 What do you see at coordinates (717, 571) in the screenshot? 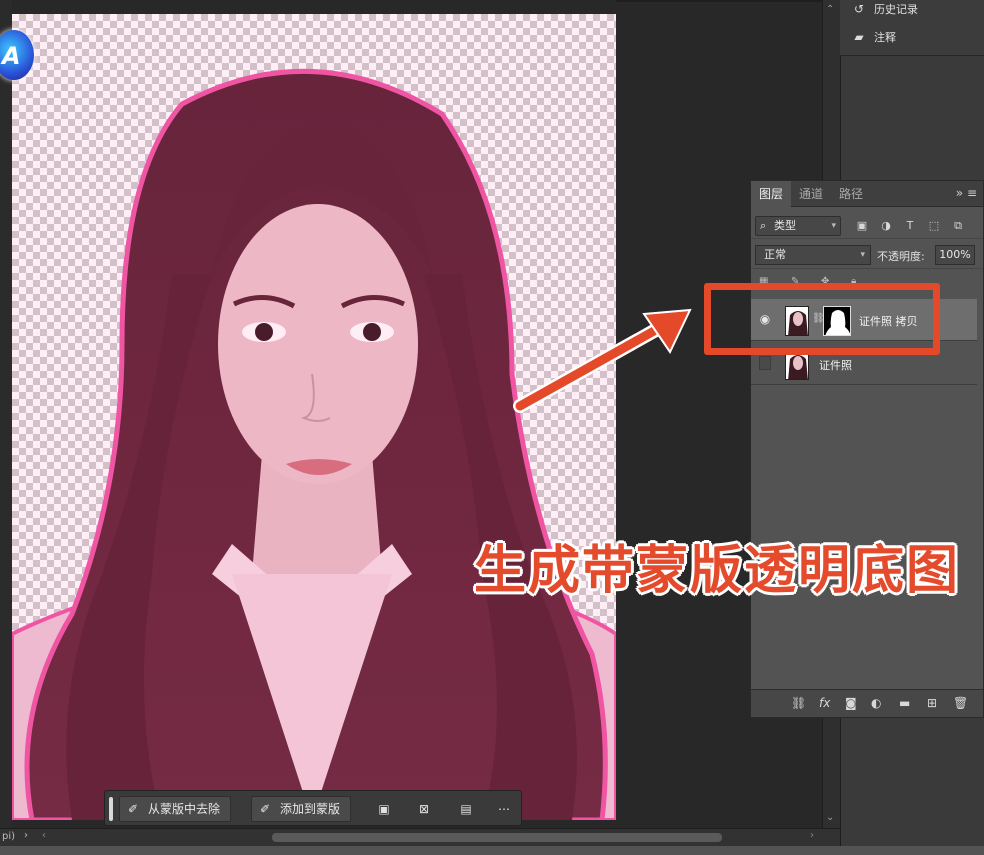
I see `caption-text: 生成带蒙版透明底图` at bounding box center [717, 571].